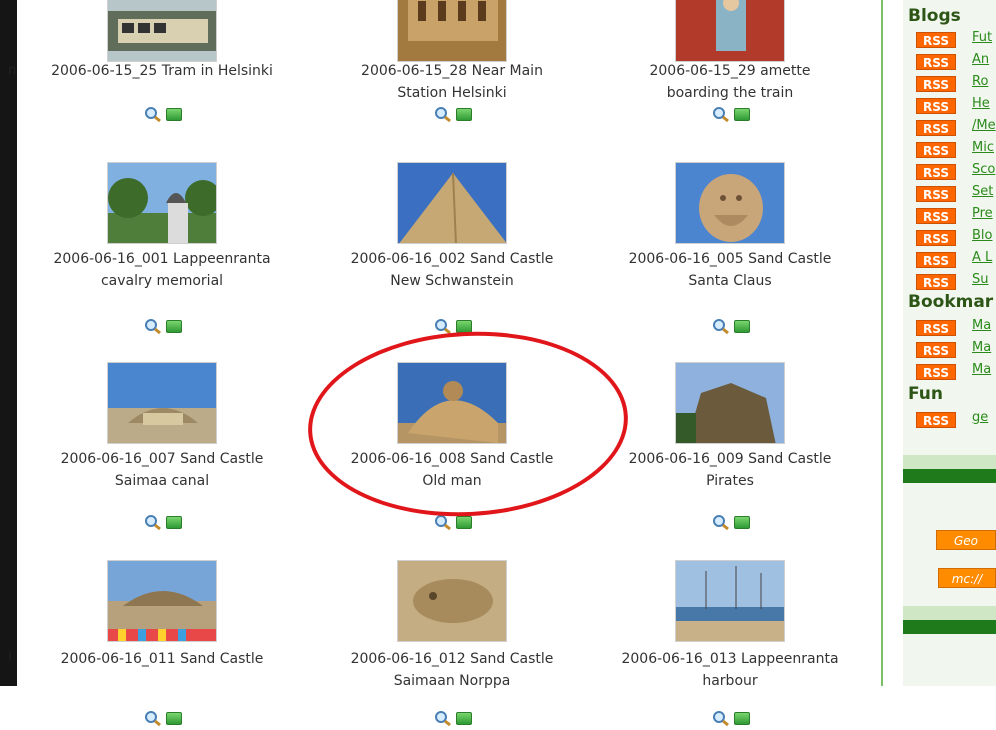 Image resolution: width=996 pixels, height=730 pixels. What do you see at coordinates (981, 103) in the screenshot?
I see `feed-link: He` at bounding box center [981, 103].